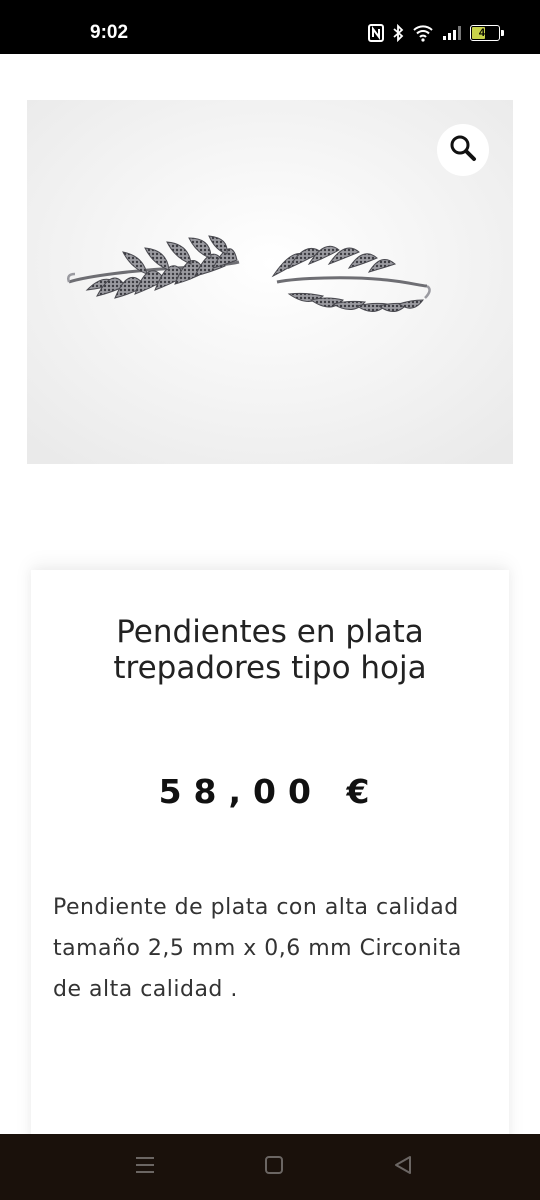 This screenshot has width=540, height=1200. I want to click on nfc-icon, so click(376, 33).